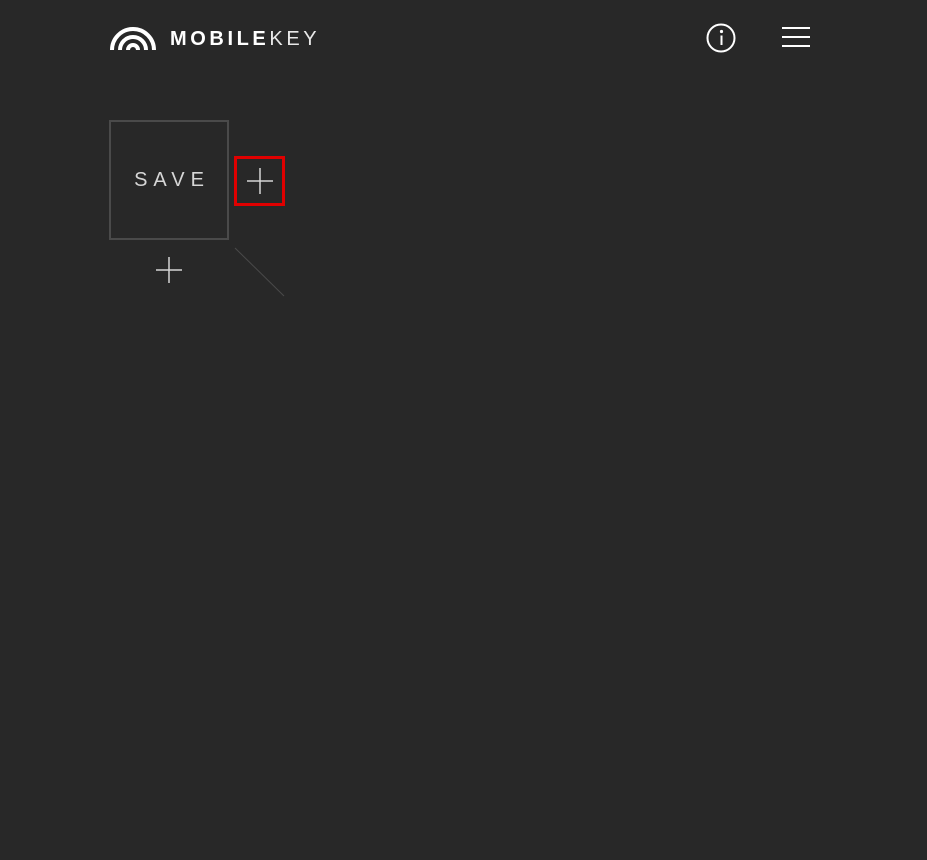 The width and height of the screenshot is (927, 860). I want to click on info-button, so click(721, 38).